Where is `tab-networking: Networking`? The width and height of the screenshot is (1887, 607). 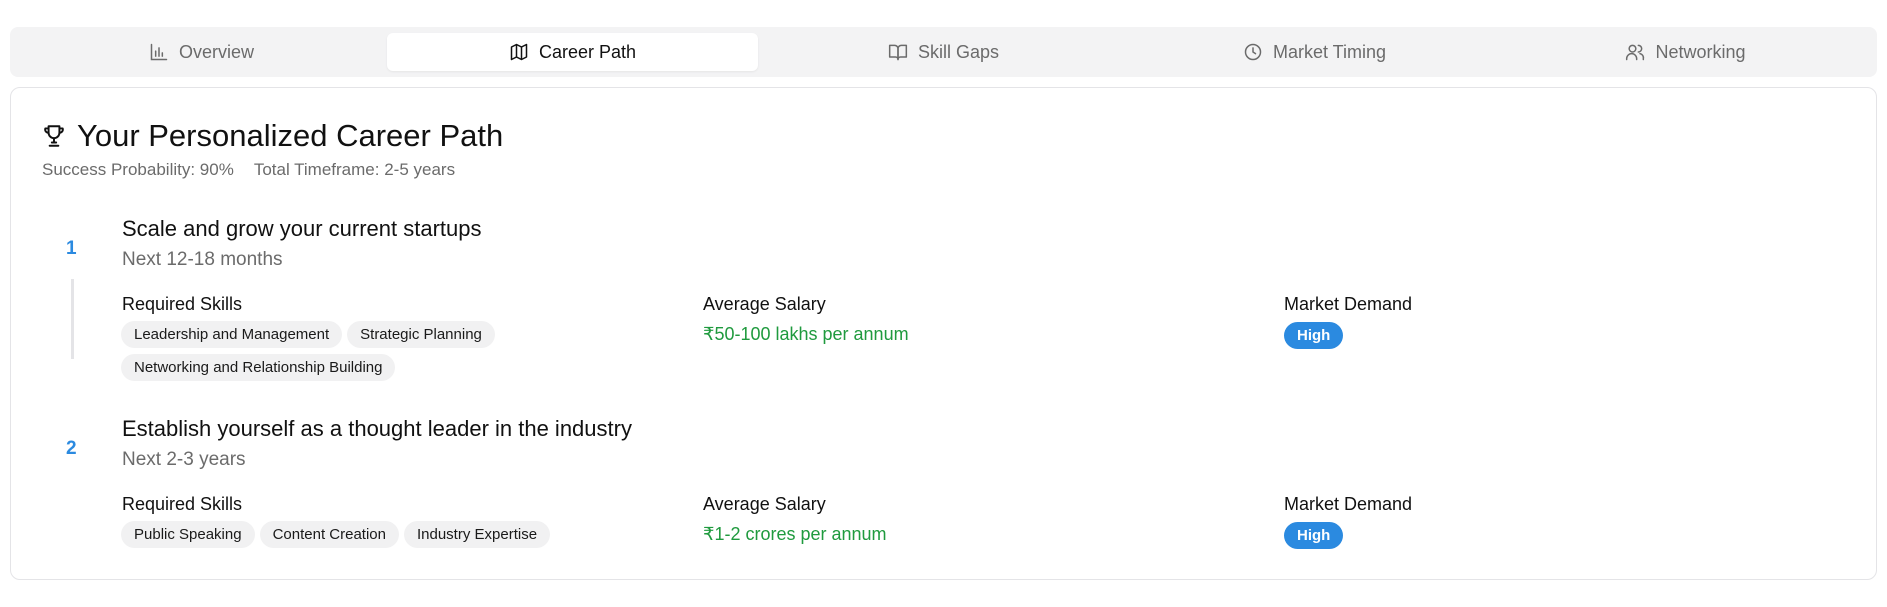
tab-networking: Networking is located at coordinates (1685, 52).